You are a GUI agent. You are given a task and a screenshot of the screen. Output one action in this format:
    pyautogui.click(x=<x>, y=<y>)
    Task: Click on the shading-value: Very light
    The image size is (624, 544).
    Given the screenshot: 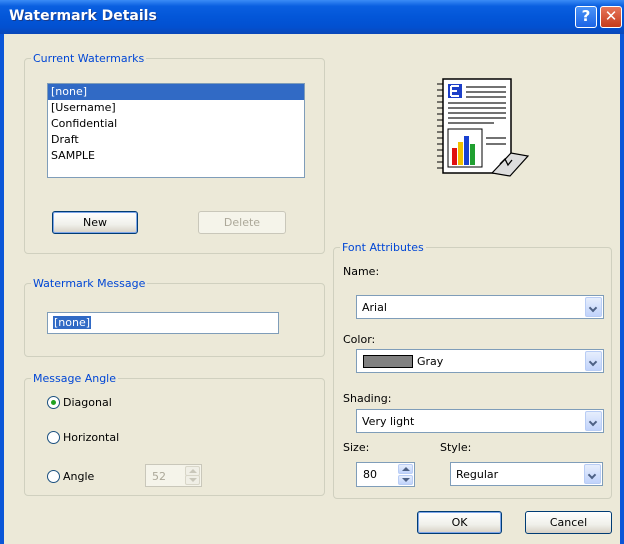 What is the action you would take?
    pyautogui.click(x=388, y=421)
    